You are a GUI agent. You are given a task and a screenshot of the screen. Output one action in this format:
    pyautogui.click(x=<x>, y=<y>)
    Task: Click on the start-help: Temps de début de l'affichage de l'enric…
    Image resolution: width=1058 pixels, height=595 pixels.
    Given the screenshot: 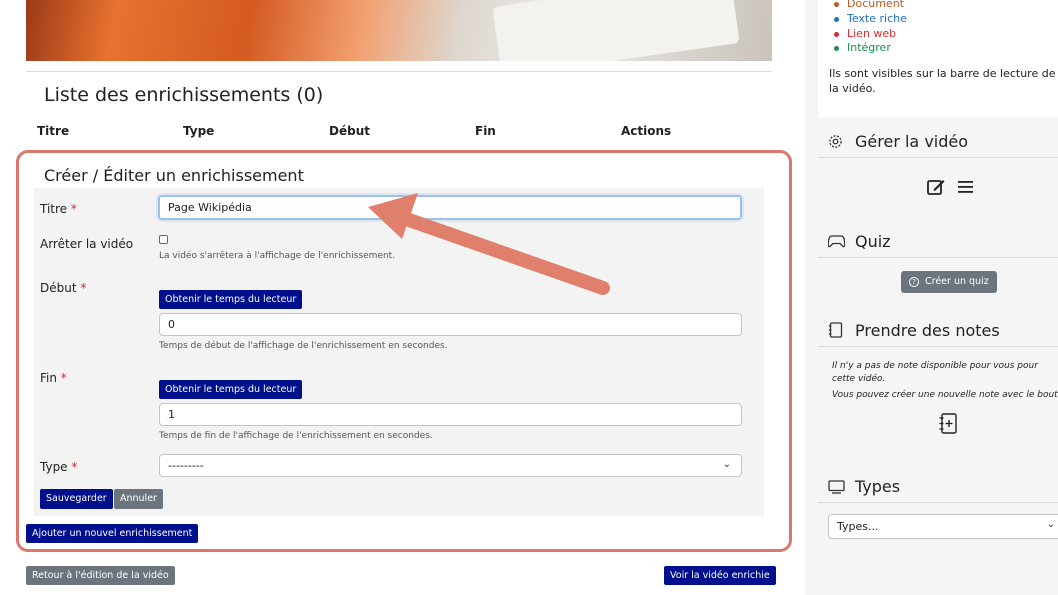 What is the action you would take?
    pyautogui.click(x=303, y=346)
    